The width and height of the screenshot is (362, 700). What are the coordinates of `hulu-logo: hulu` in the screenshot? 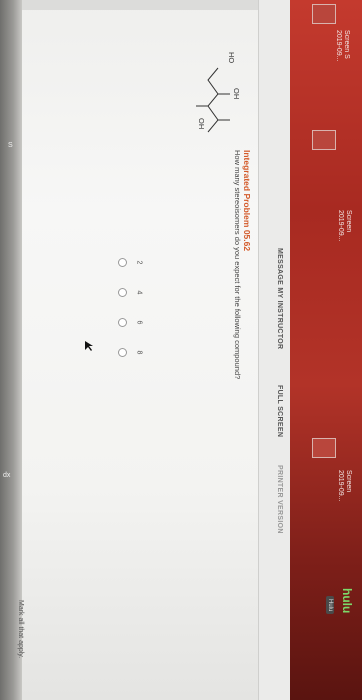 It's located at (347, 600).